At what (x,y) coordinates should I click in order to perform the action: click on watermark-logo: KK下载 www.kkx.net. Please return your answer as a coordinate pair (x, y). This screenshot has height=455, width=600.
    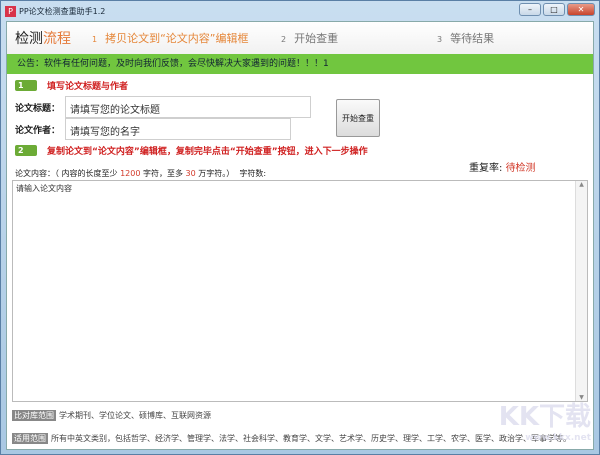
    Looking at the image, I should click on (544, 422).